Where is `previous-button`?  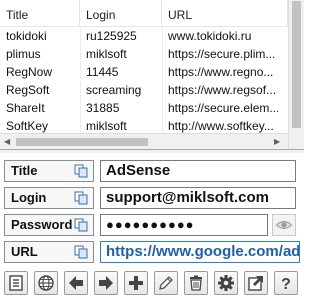 previous-button is located at coordinates (76, 283).